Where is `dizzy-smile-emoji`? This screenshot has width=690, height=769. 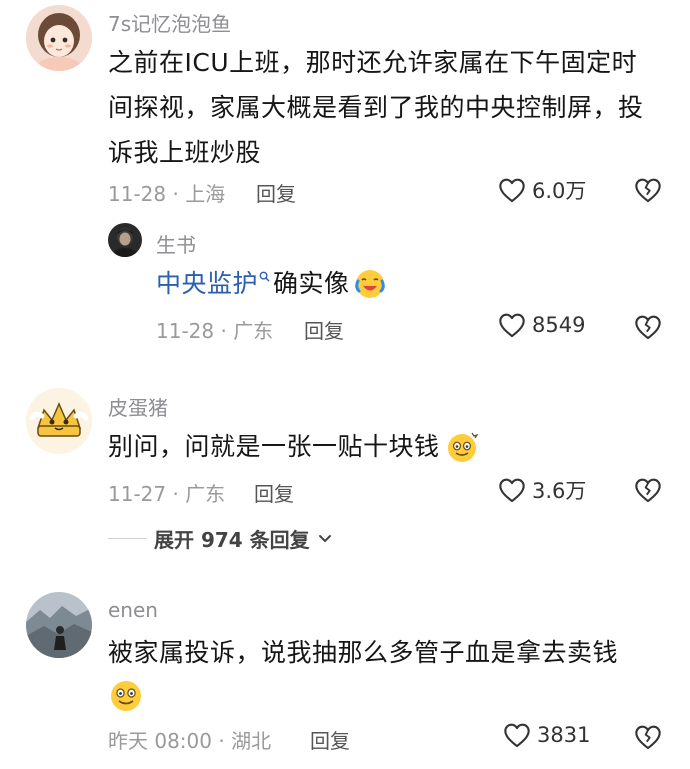
dizzy-smile-emoji is located at coordinates (462, 447).